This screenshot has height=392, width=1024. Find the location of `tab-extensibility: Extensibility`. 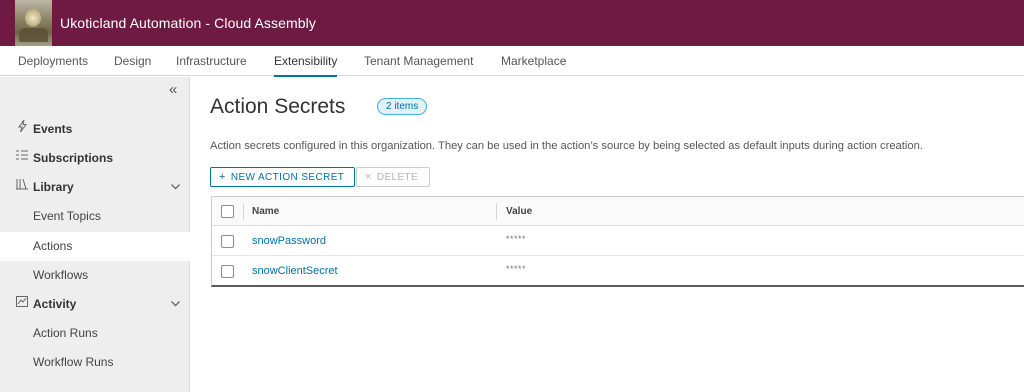

tab-extensibility: Extensibility is located at coordinates (306, 65).